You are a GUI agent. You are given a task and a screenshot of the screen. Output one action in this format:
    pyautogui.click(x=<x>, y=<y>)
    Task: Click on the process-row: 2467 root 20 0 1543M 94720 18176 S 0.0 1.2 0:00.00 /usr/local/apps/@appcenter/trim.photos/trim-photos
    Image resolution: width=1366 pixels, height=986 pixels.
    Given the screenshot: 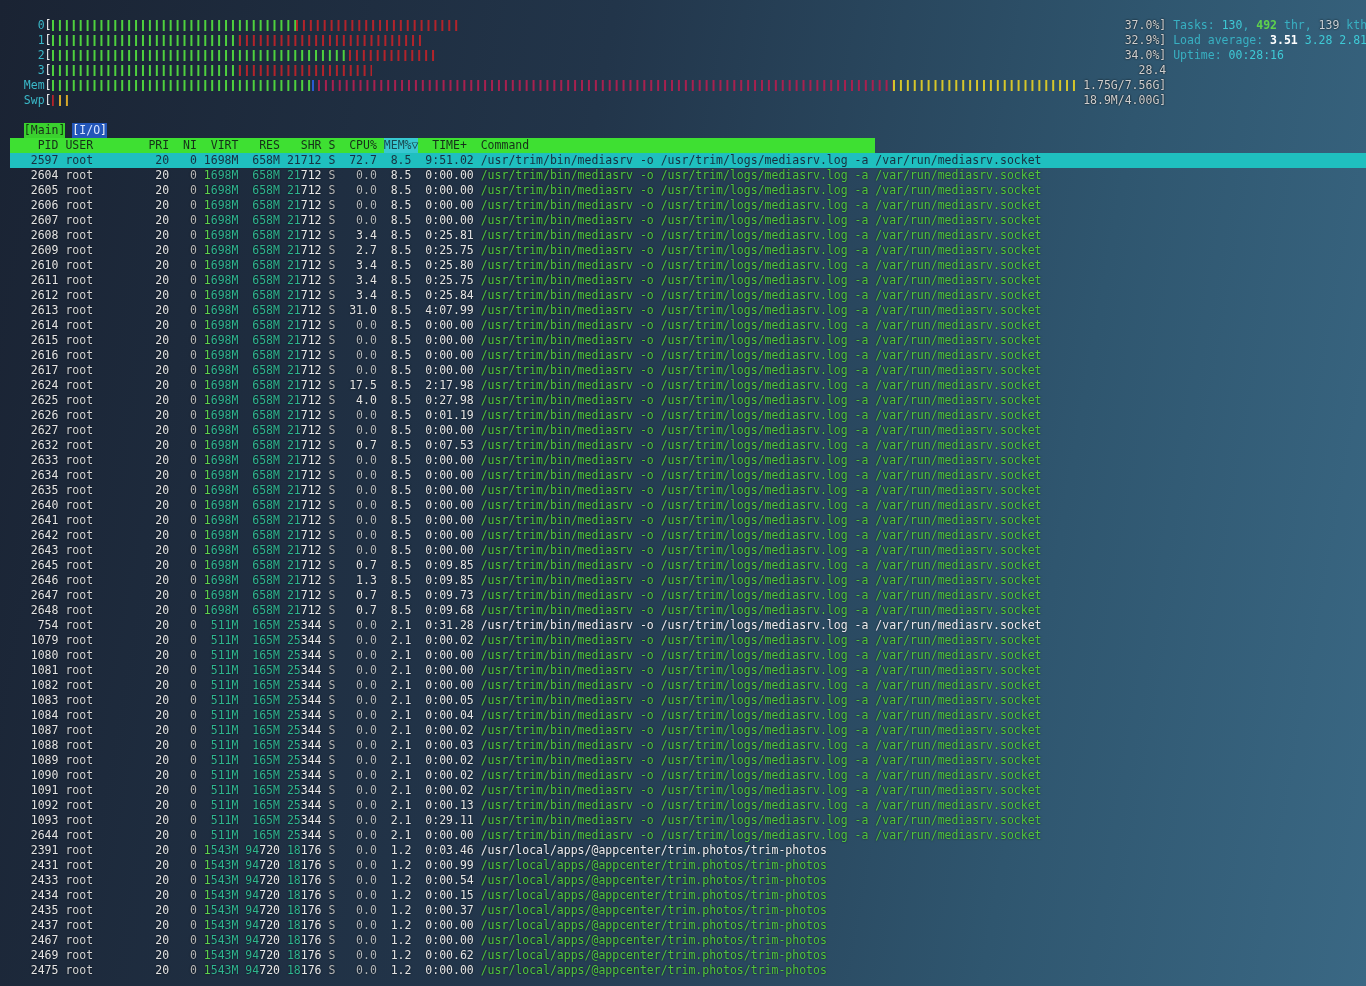 What is the action you would take?
    pyautogui.click(x=688, y=940)
    